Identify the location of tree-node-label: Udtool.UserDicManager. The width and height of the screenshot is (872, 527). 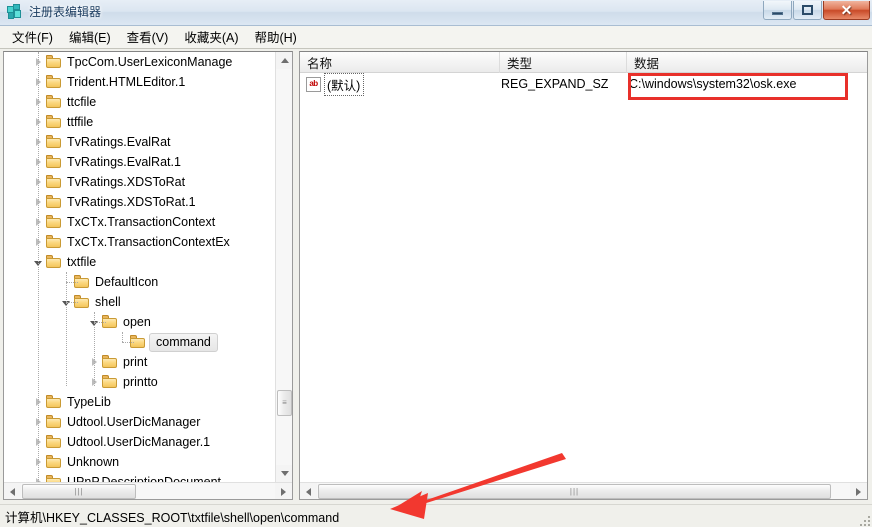
(134, 422).